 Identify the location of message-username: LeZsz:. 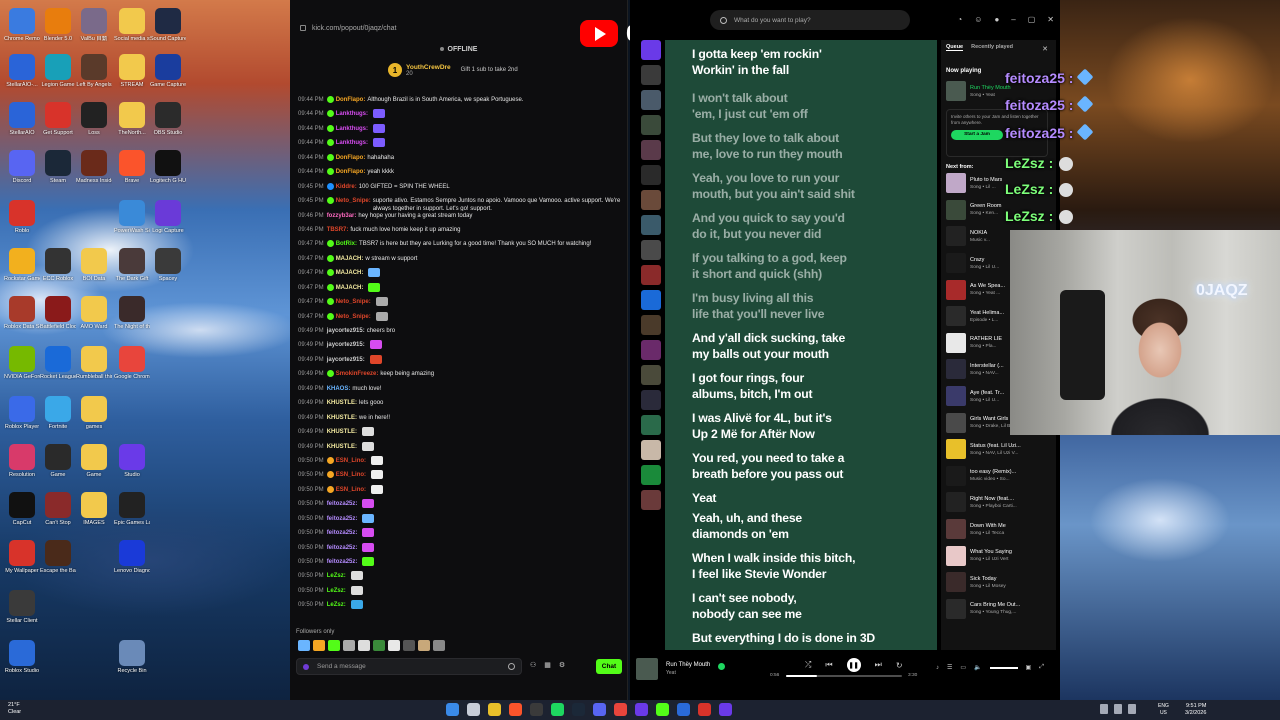
(336, 590).